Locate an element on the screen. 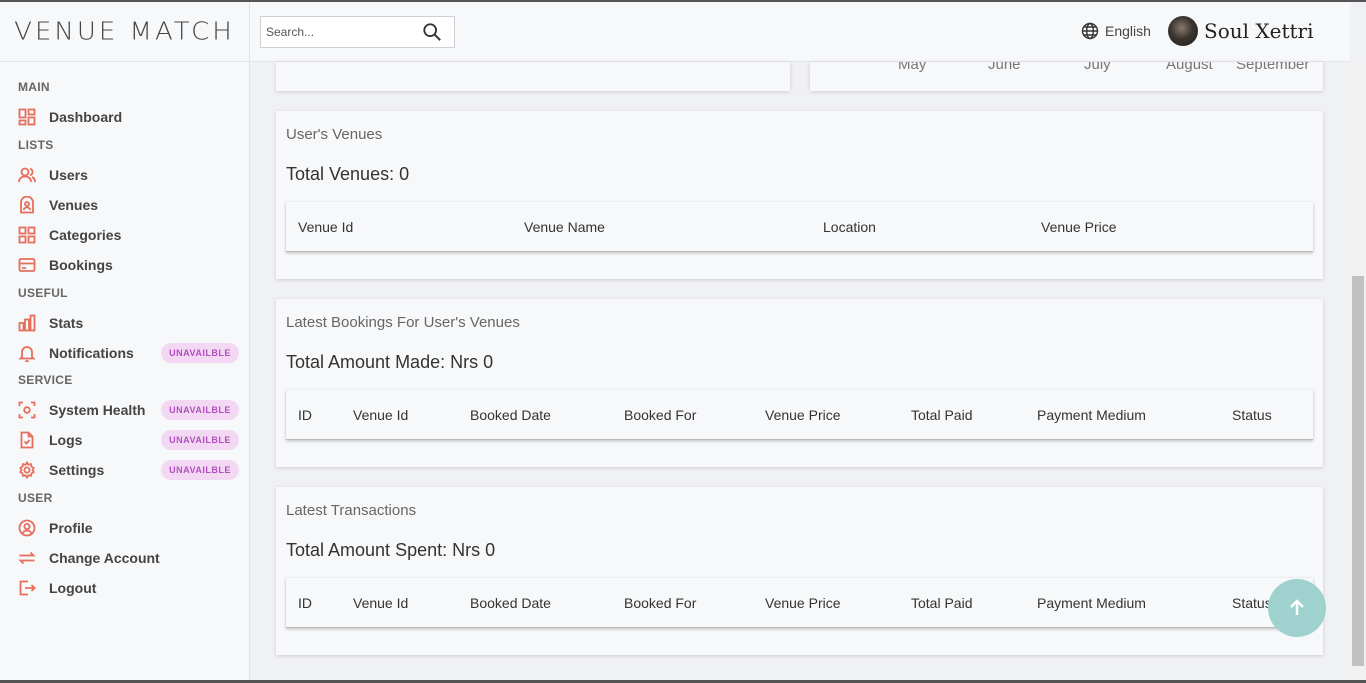  sidebar-item-label: Settings is located at coordinates (77, 470).